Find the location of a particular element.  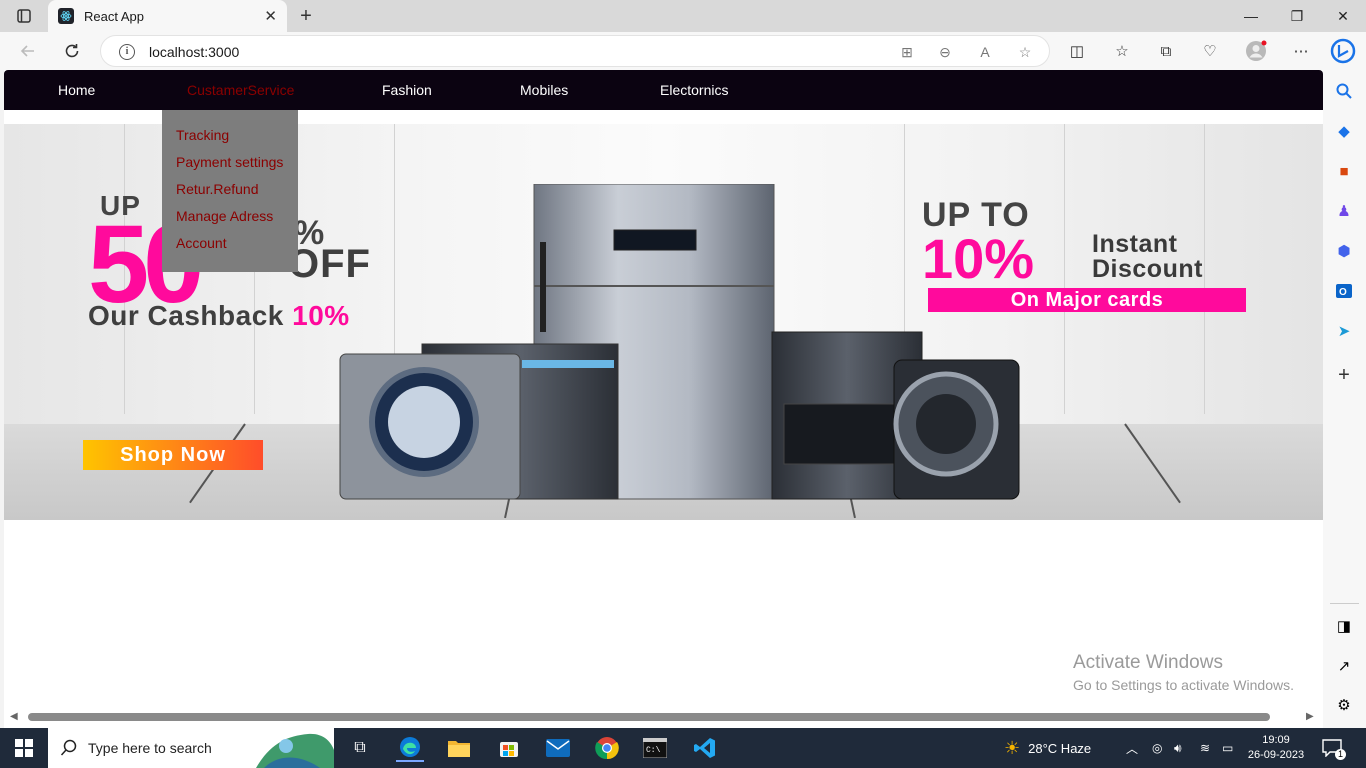

nav-fashion: Fashion is located at coordinates (407, 90).